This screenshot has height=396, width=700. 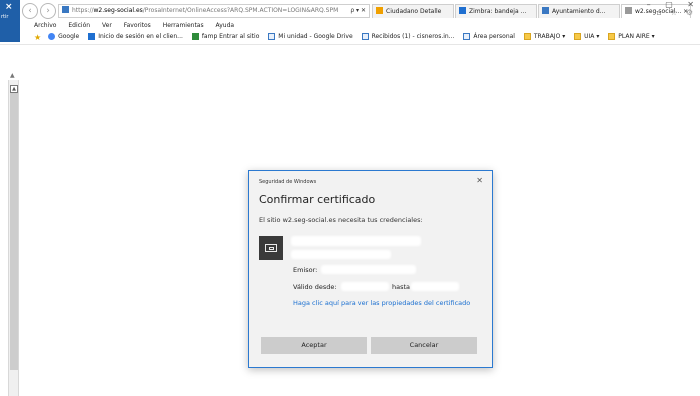 I want to click on fav-famp: famp Entrar al sitio, so click(x=225, y=36).